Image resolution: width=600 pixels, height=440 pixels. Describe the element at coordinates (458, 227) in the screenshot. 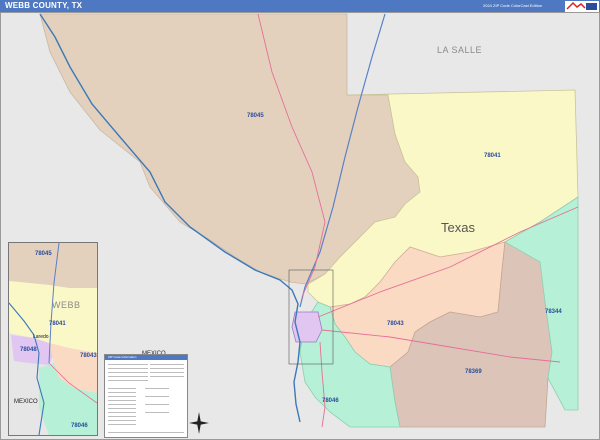

I see `state-label: Texas` at that location.